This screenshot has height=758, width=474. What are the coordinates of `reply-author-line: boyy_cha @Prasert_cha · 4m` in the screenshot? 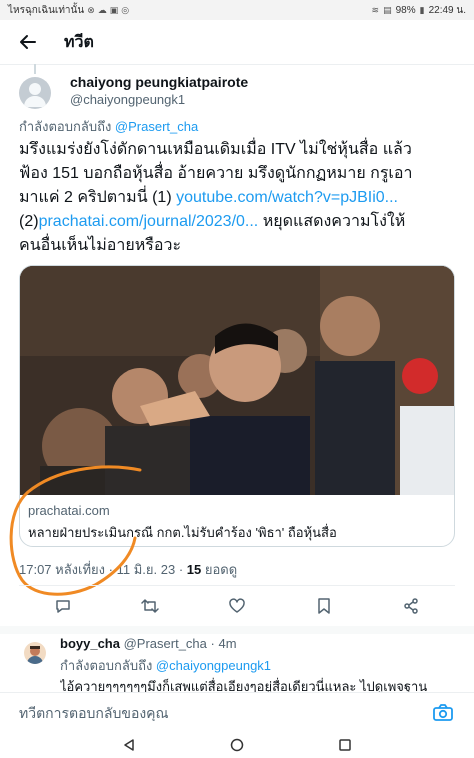 It's located at (148, 643).